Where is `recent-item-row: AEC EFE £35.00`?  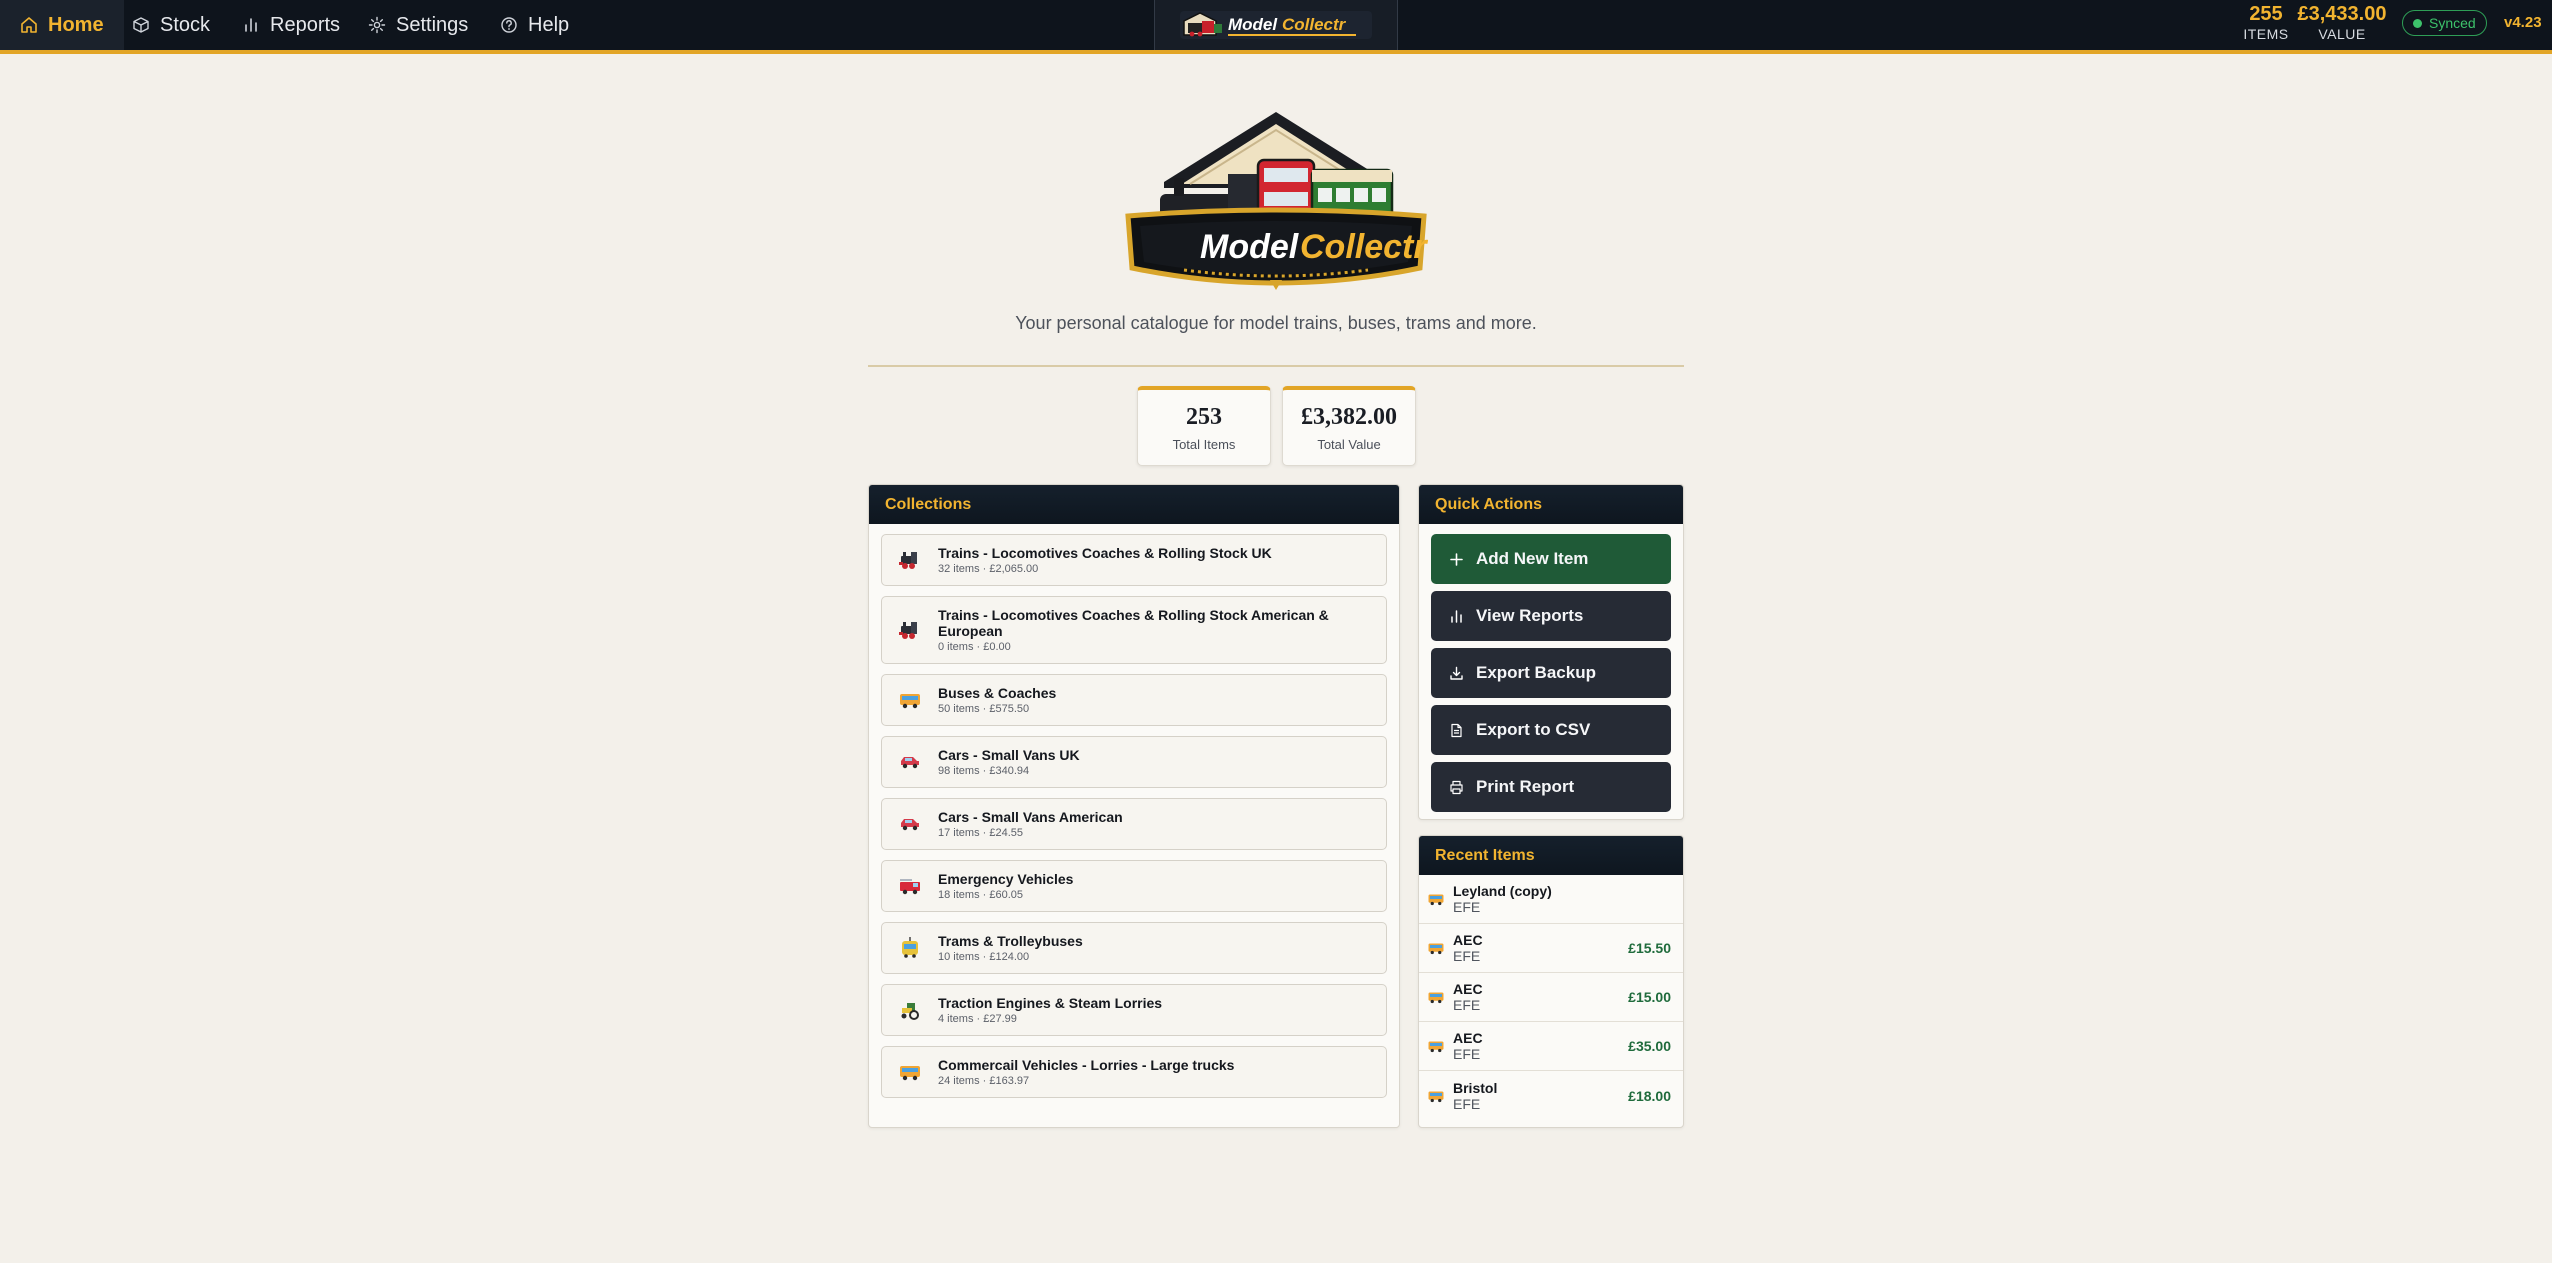 recent-item-row: AEC EFE £35.00 is located at coordinates (1551, 1046).